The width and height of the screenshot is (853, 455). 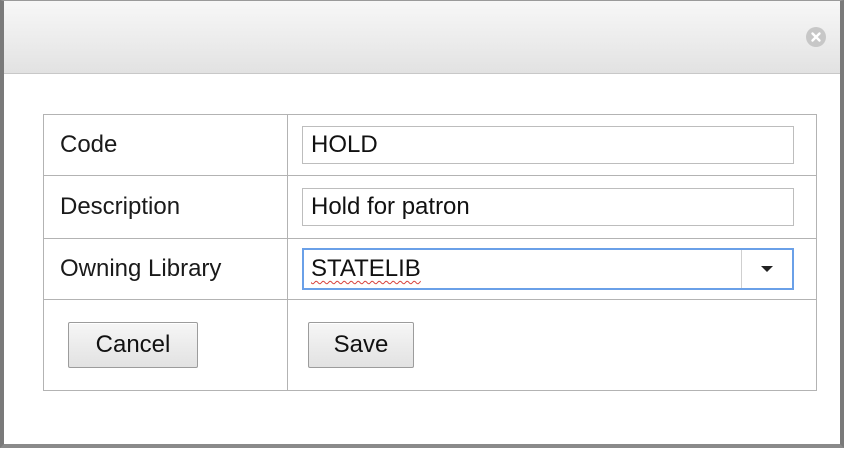 I want to click on owning-library-selected-value: STATELIB, so click(x=366, y=268).